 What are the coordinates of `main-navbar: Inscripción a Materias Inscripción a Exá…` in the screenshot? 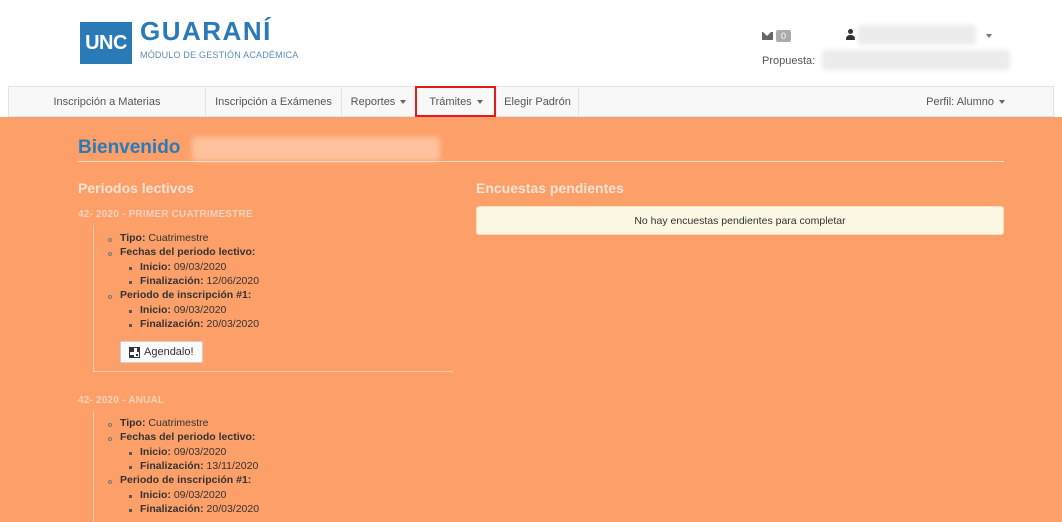 It's located at (531, 101).